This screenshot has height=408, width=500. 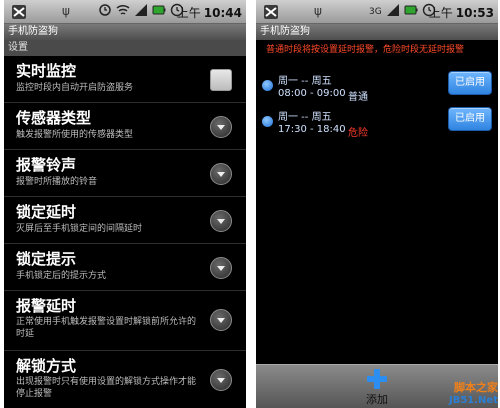 I want to click on period-level: 普通, so click(x=358, y=97).